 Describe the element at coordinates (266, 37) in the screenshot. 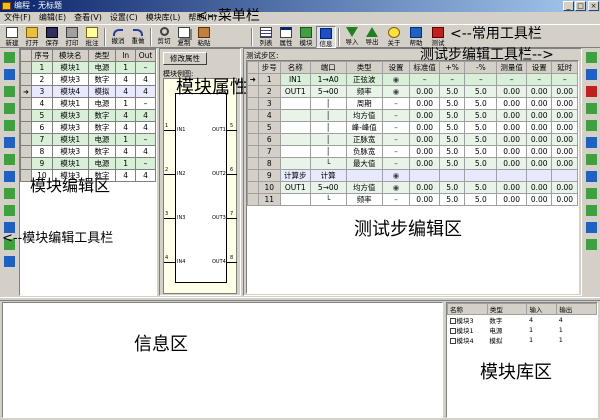

I see `list-button: 列表` at that location.